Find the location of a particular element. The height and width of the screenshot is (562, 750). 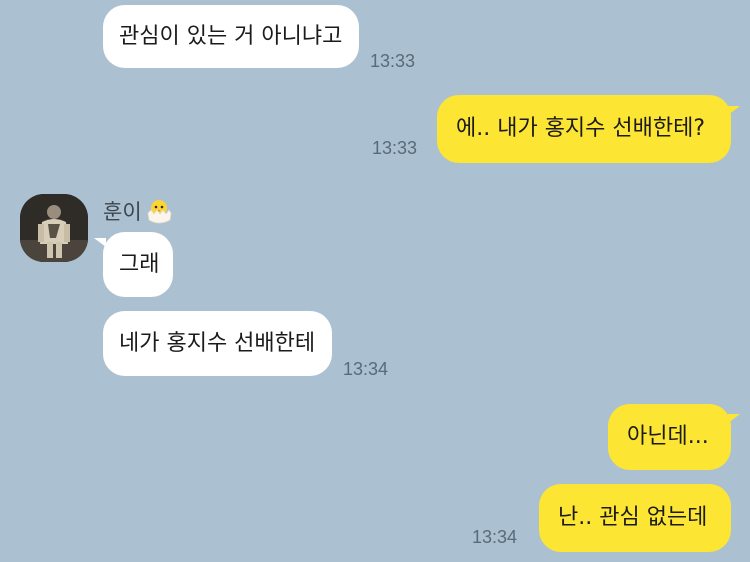

sender-name: 훈이 is located at coordinates (122, 212).